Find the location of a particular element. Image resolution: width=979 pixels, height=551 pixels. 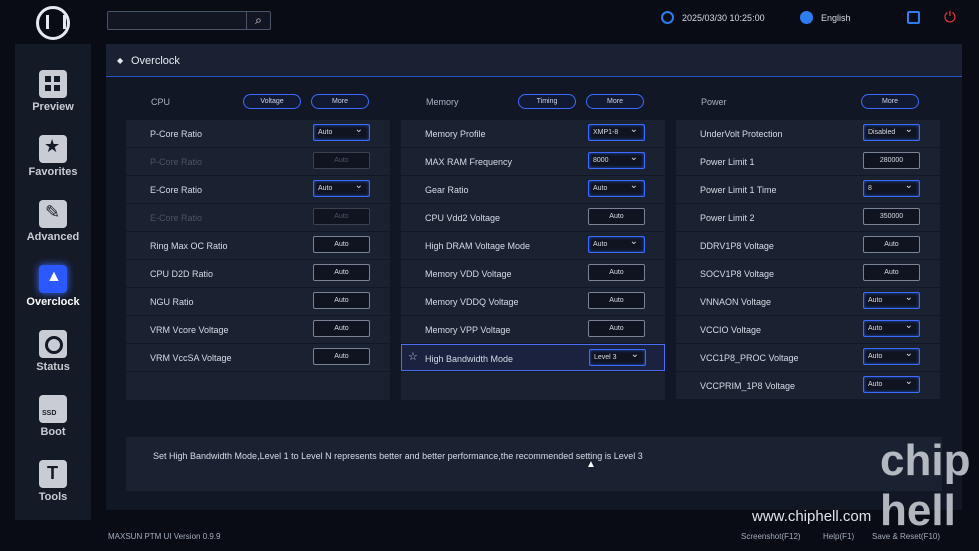

setting-dropdown: Level 3 is located at coordinates (617, 356).